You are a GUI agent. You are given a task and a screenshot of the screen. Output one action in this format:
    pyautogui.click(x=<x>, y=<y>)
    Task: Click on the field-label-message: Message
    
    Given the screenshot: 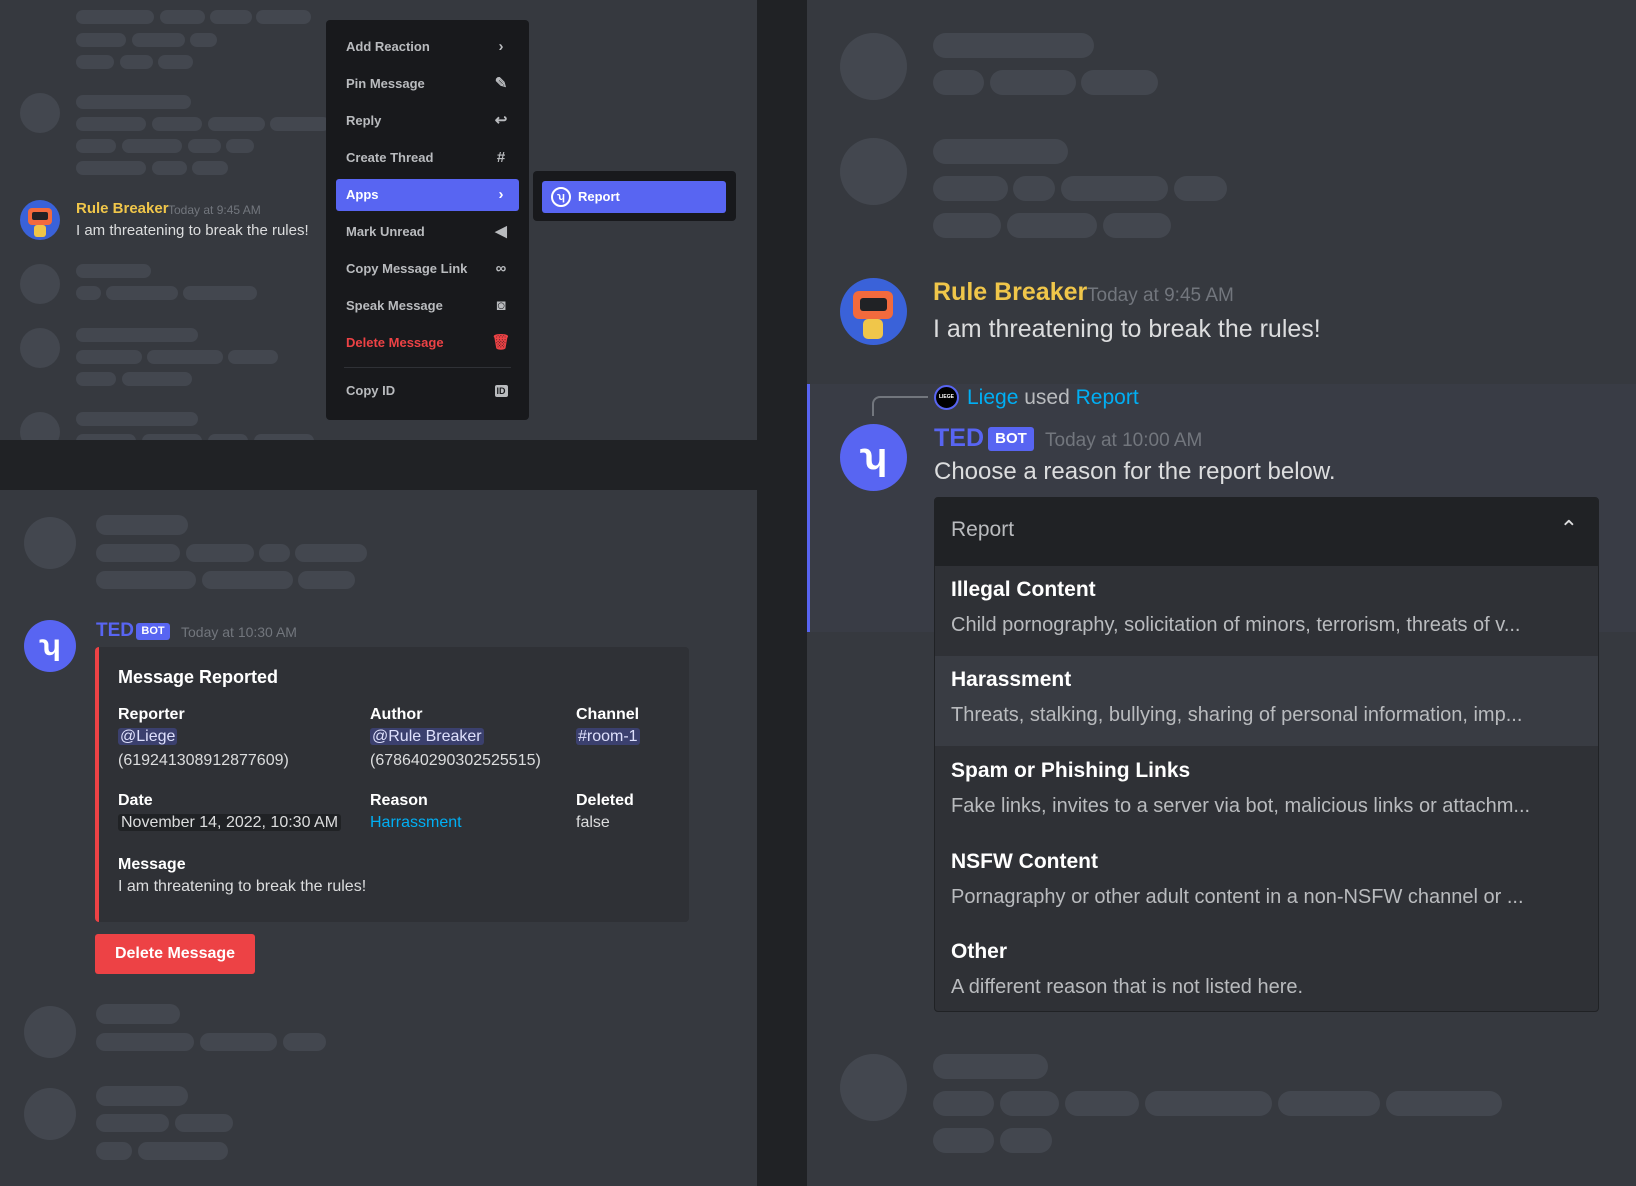 What is the action you would take?
    pyautogui.click(x=152, y=864)
    